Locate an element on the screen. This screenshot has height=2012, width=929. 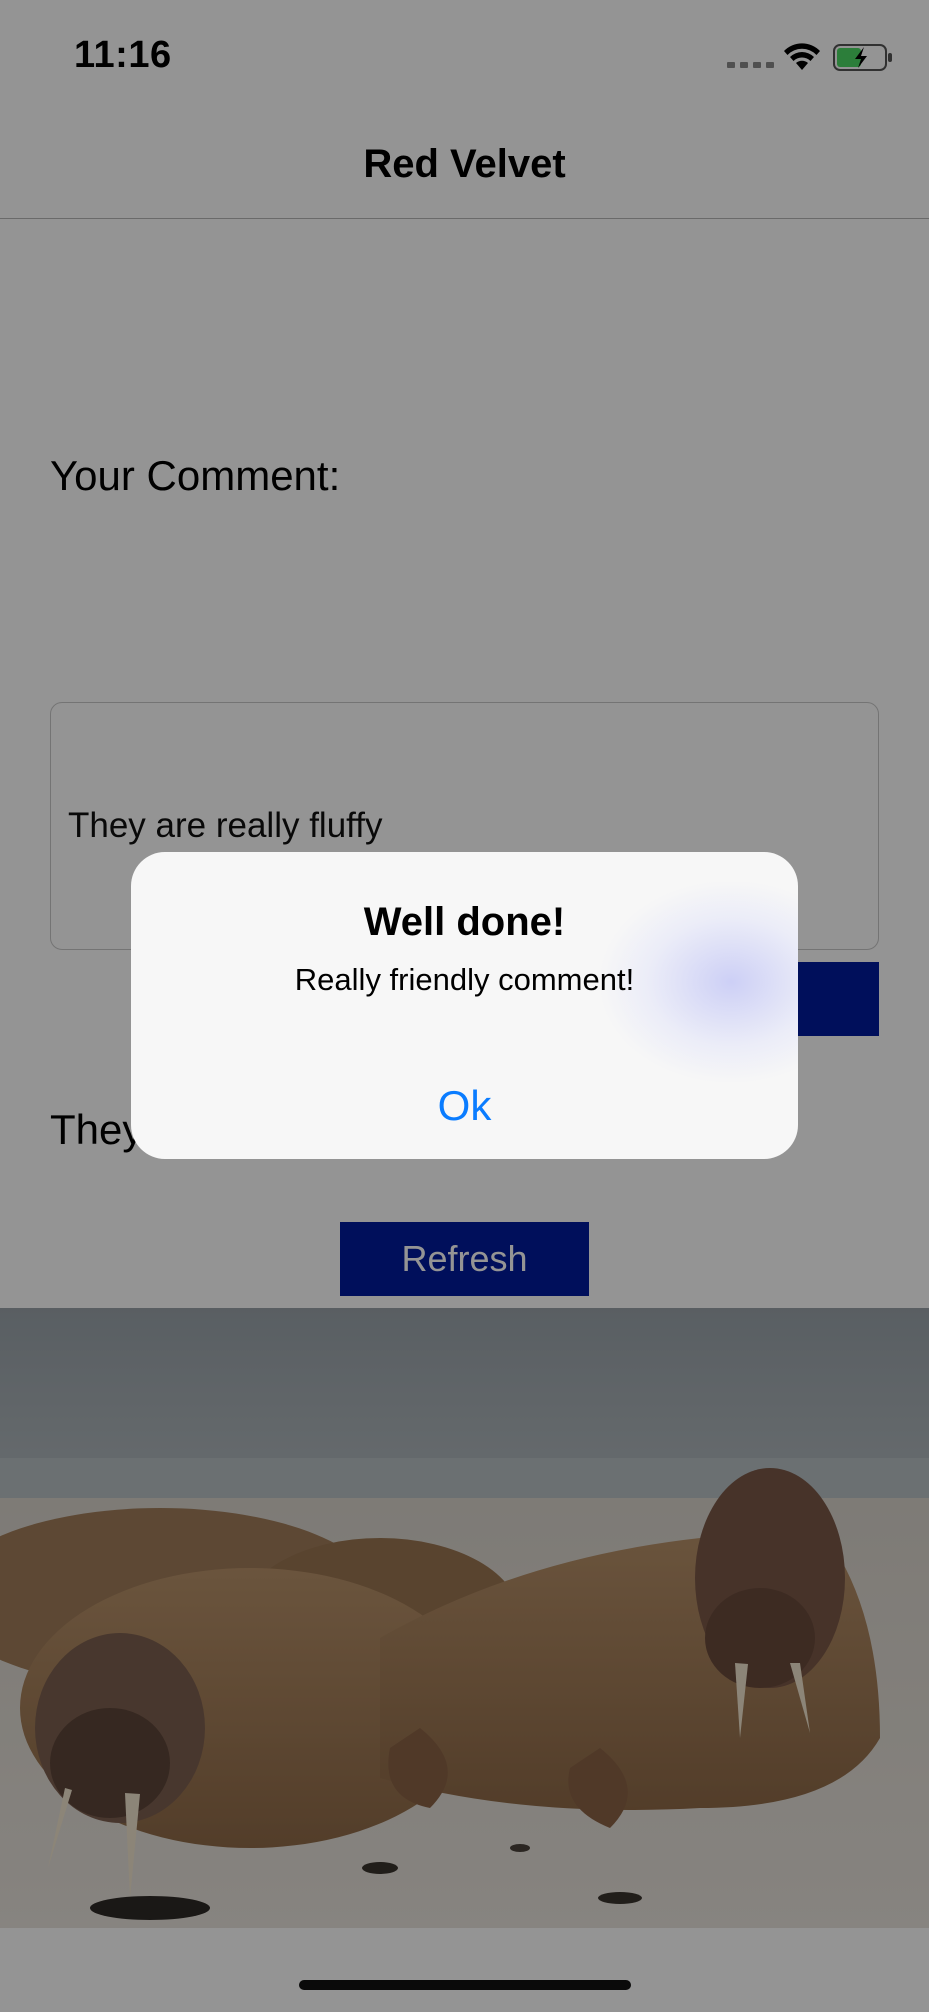
alert-message: Really friendly comment! is located at coordinates (464, 979).